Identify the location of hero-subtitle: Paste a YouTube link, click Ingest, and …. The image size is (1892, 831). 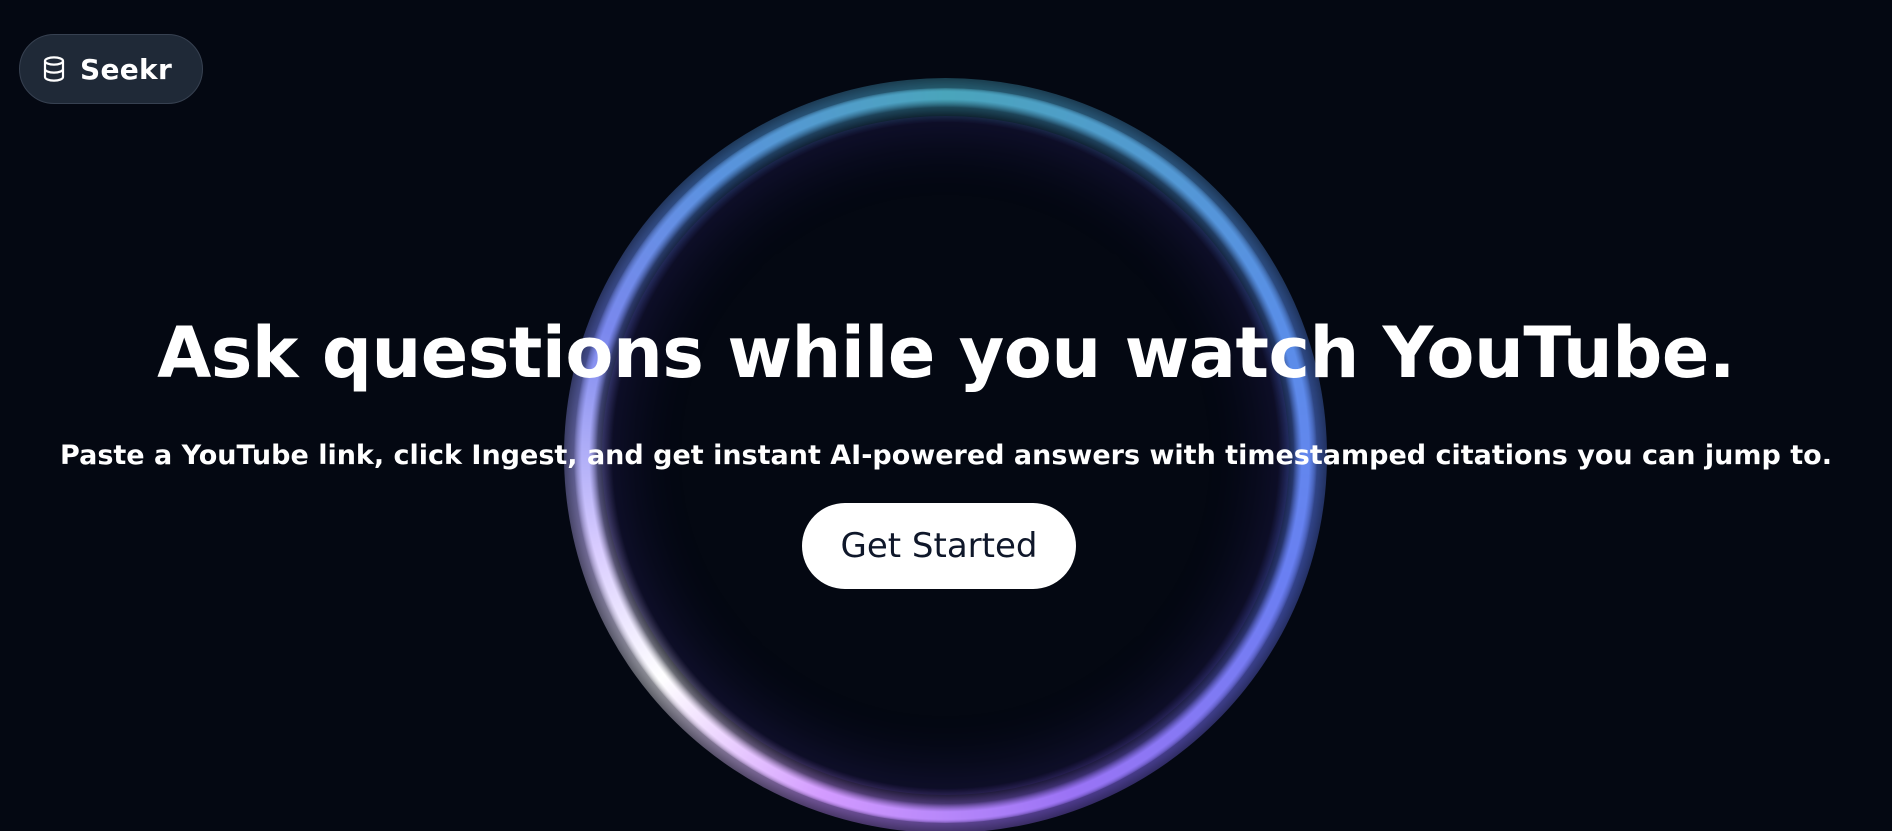
(946, 455).